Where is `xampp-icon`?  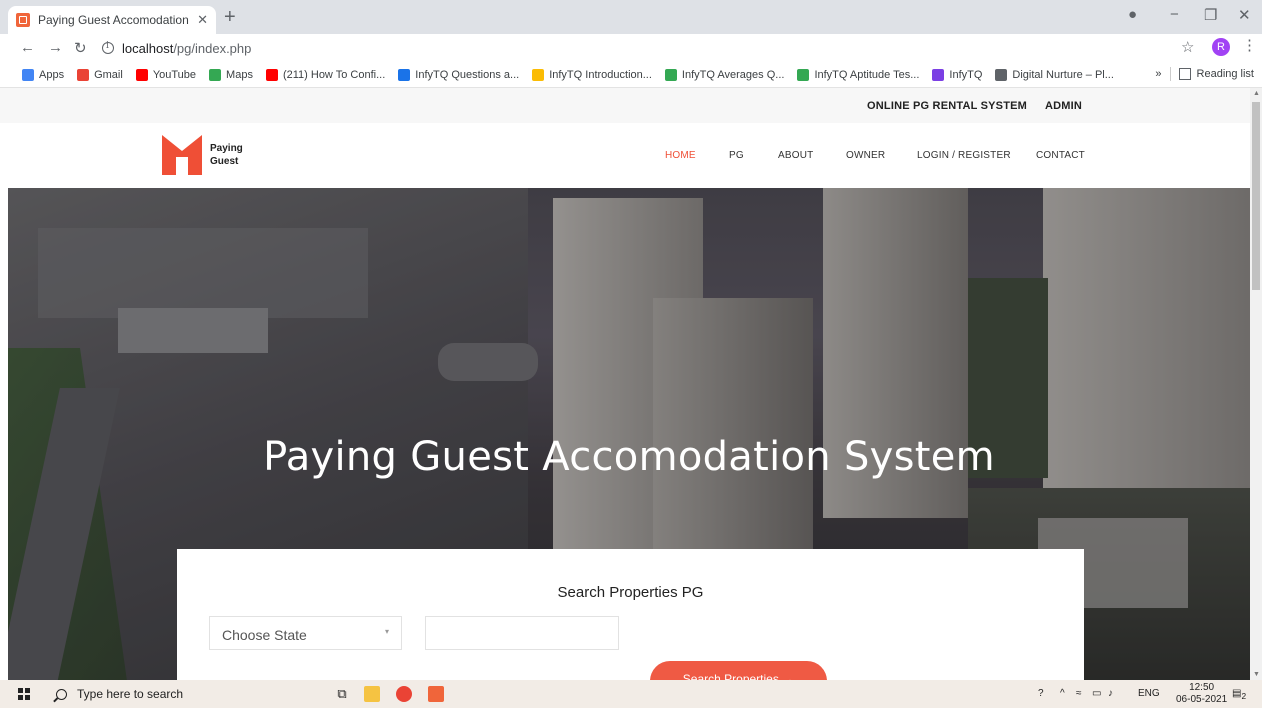 xampp-icon is located at coordinates (436, 694).